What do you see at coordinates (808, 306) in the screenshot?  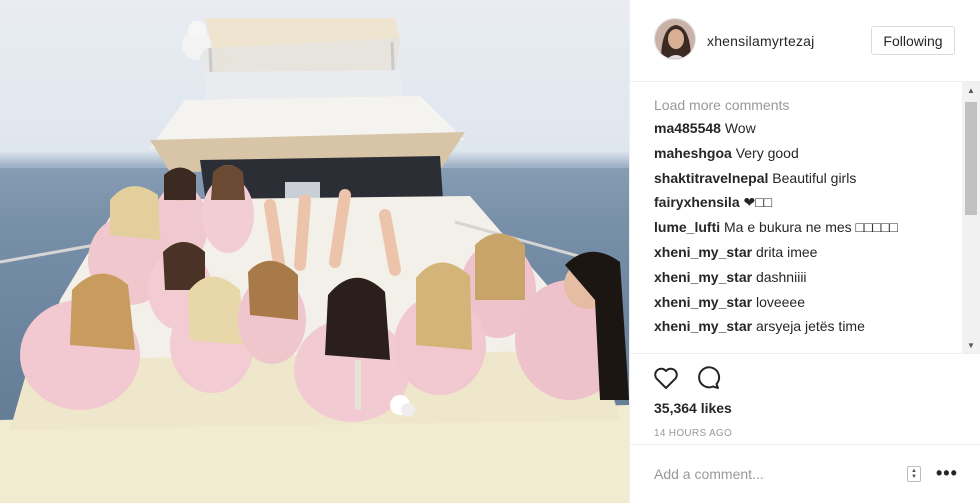 I see `comment: xheni_my_star loveeee` at bounding box center [808, 306].